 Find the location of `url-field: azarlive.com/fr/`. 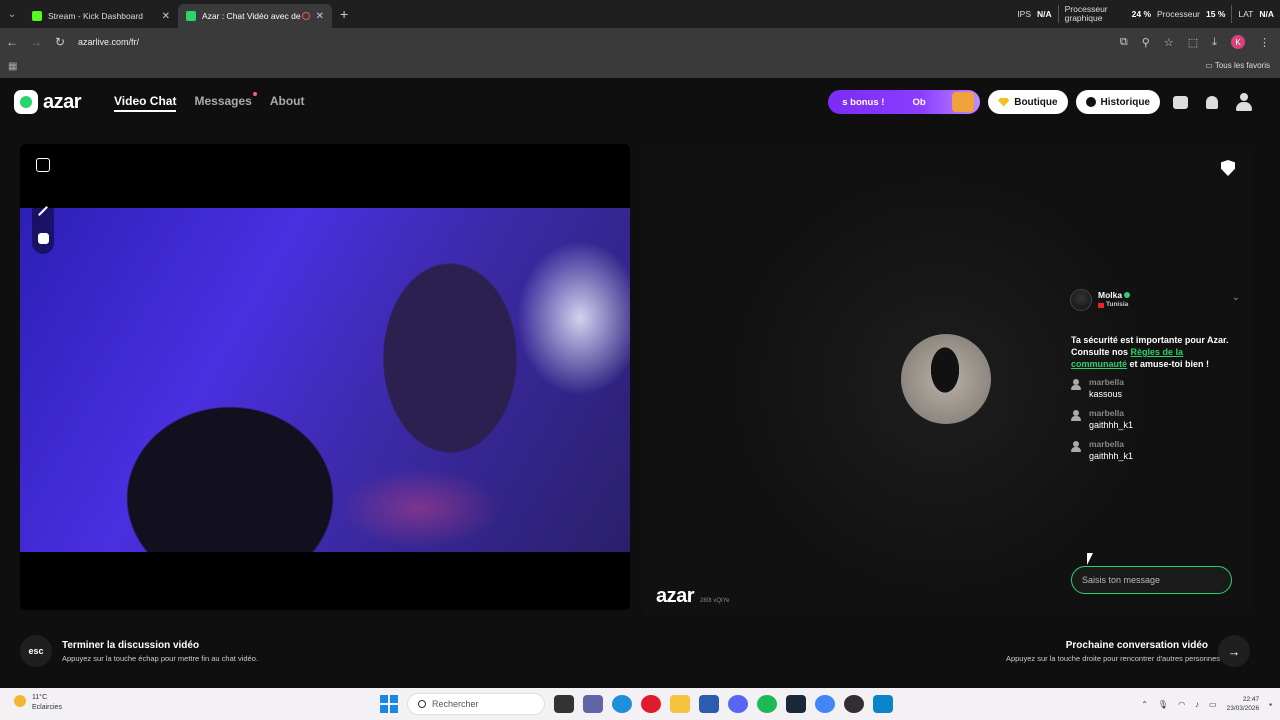

url-field: azarlive.com/fr/ is located at coordinates (70, 78).